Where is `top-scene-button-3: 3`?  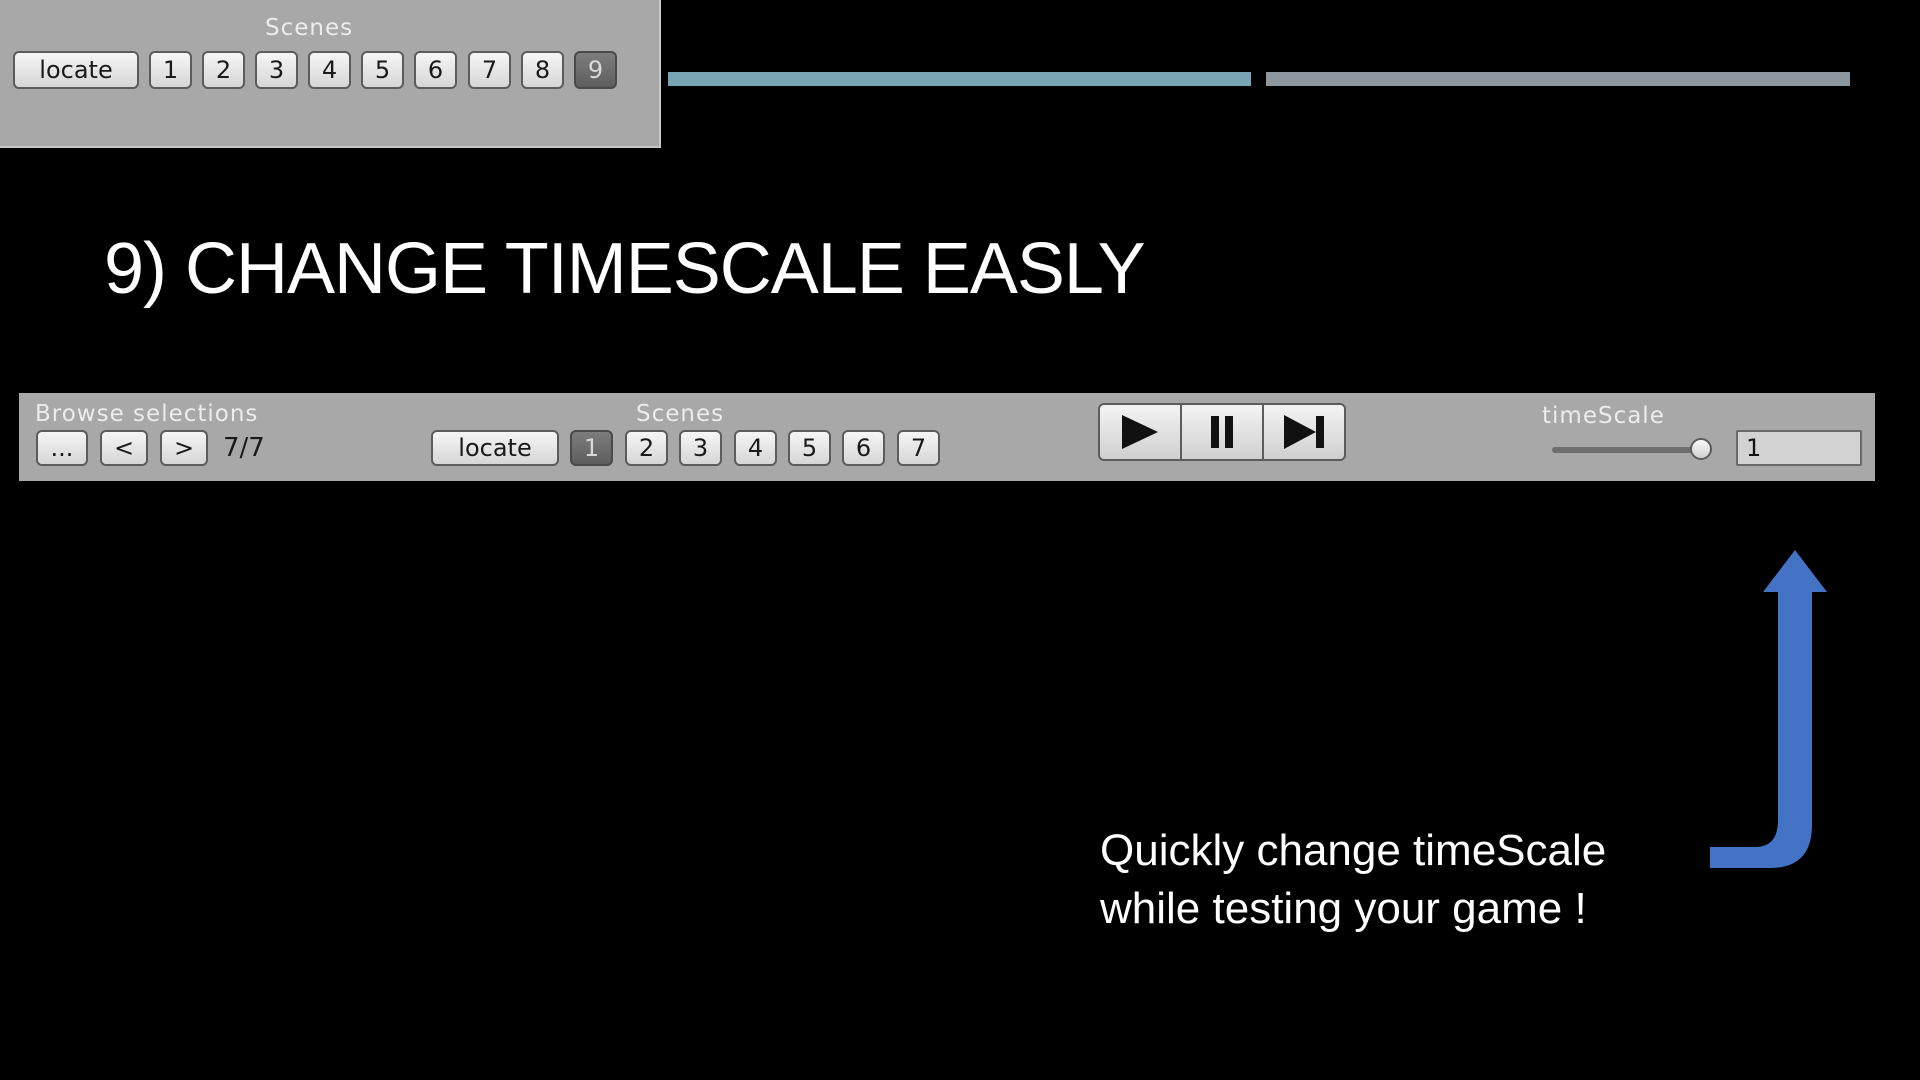 top-scene-button-3: 3 is located at coordinates (276, 70).